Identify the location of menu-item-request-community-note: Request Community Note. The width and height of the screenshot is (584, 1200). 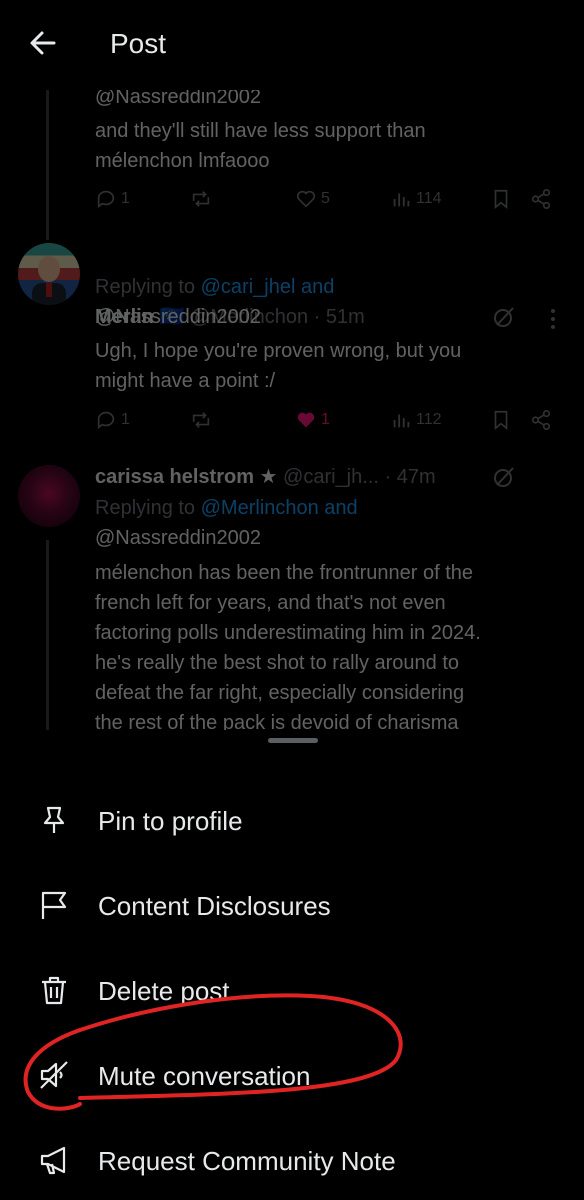
(292, 1158).